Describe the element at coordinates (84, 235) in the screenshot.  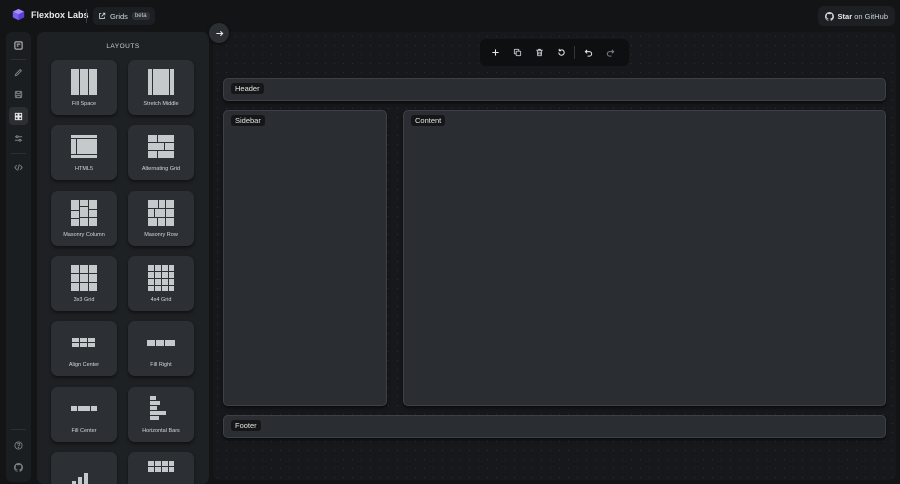
I see `layout-card-label: Masonry Column` at that location.